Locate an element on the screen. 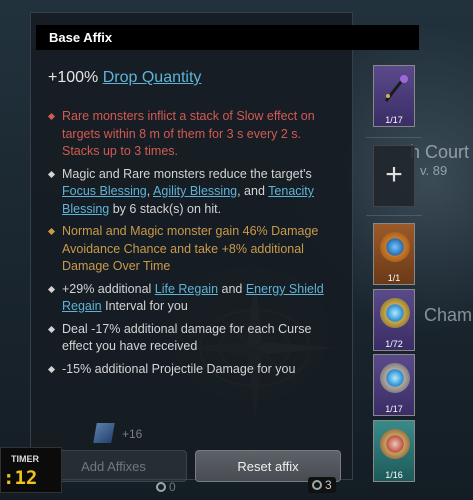 The image size is (473, 500). affix-text: and is located at coordinates (232, 288).